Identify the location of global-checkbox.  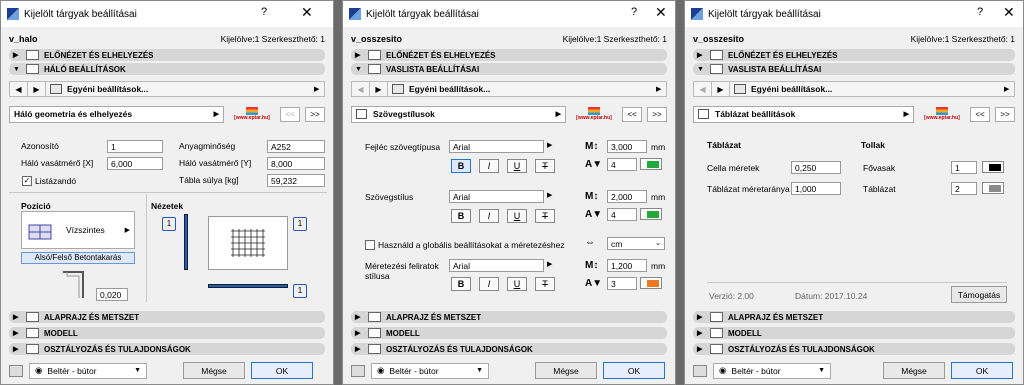
(370, 245).